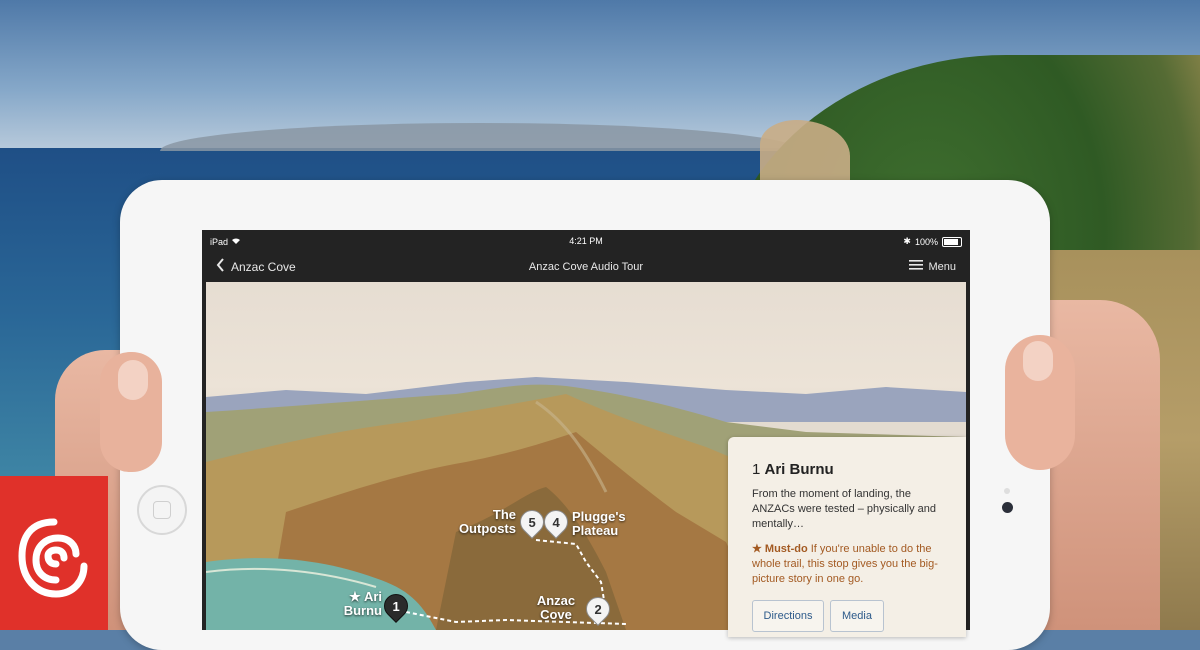 The image size is (1200, 650). I want to click on stop-title: 1 Ari Burnu, so click(793, 469).